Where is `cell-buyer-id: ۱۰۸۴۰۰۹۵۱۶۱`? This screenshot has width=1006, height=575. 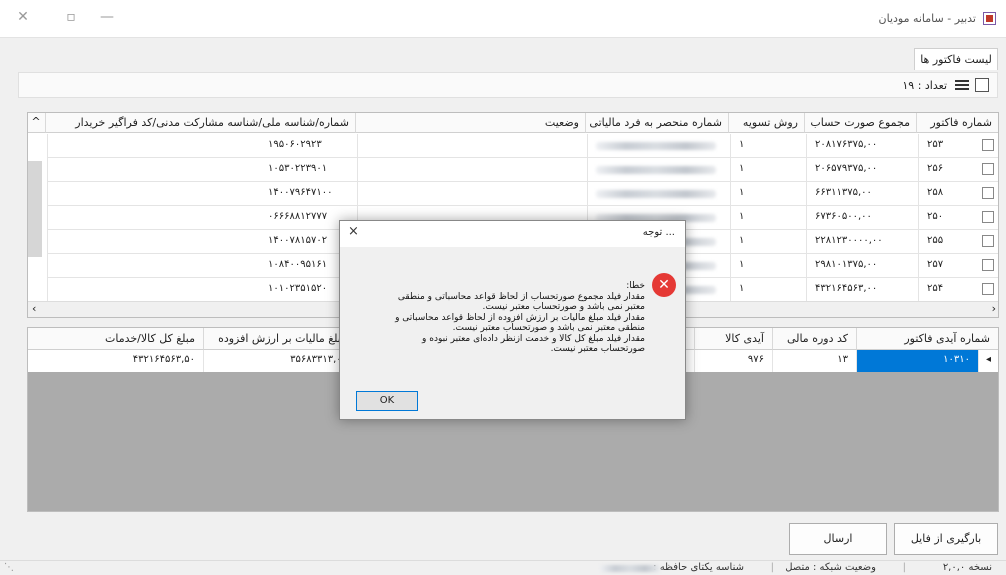 cell-buyer-id: ۱۰۸۴۰۰۹۵۱۶۱ is located at coordinates (202, 266).